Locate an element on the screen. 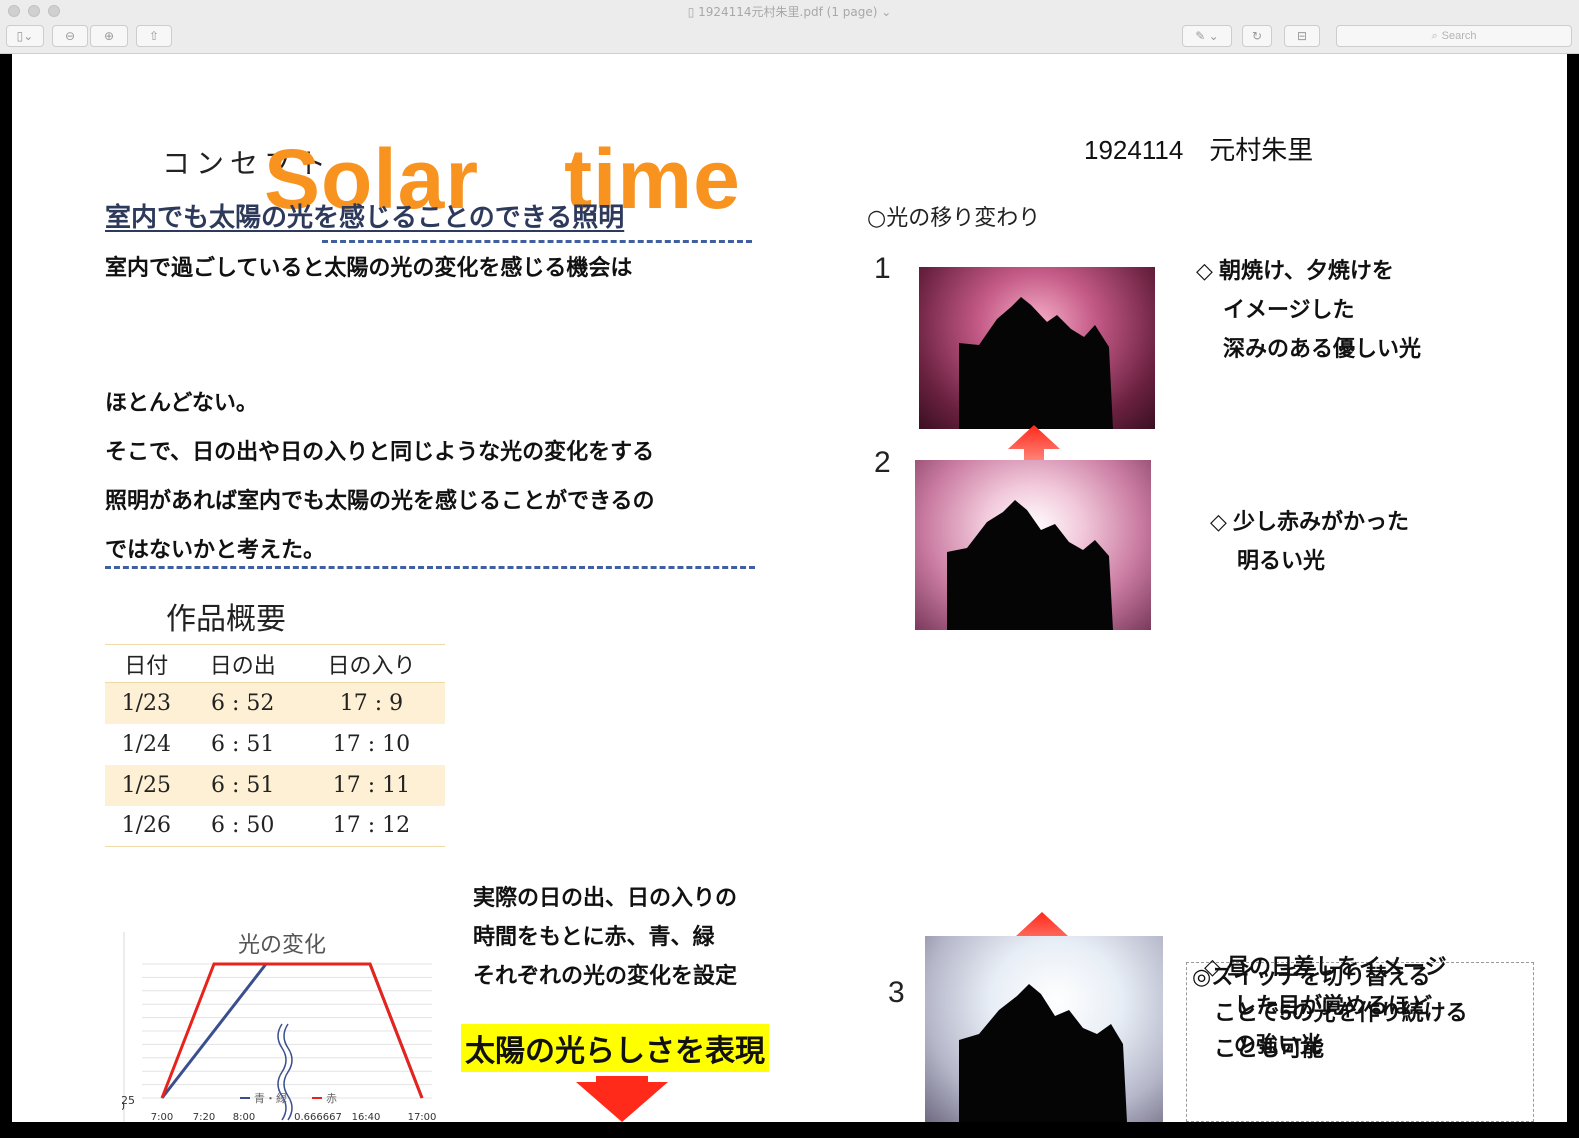 Image resolution: width=1579 pixels, height=1138 pixels. note-line: ◎スイッチを切り替える is located at coordinates (1311, 976).